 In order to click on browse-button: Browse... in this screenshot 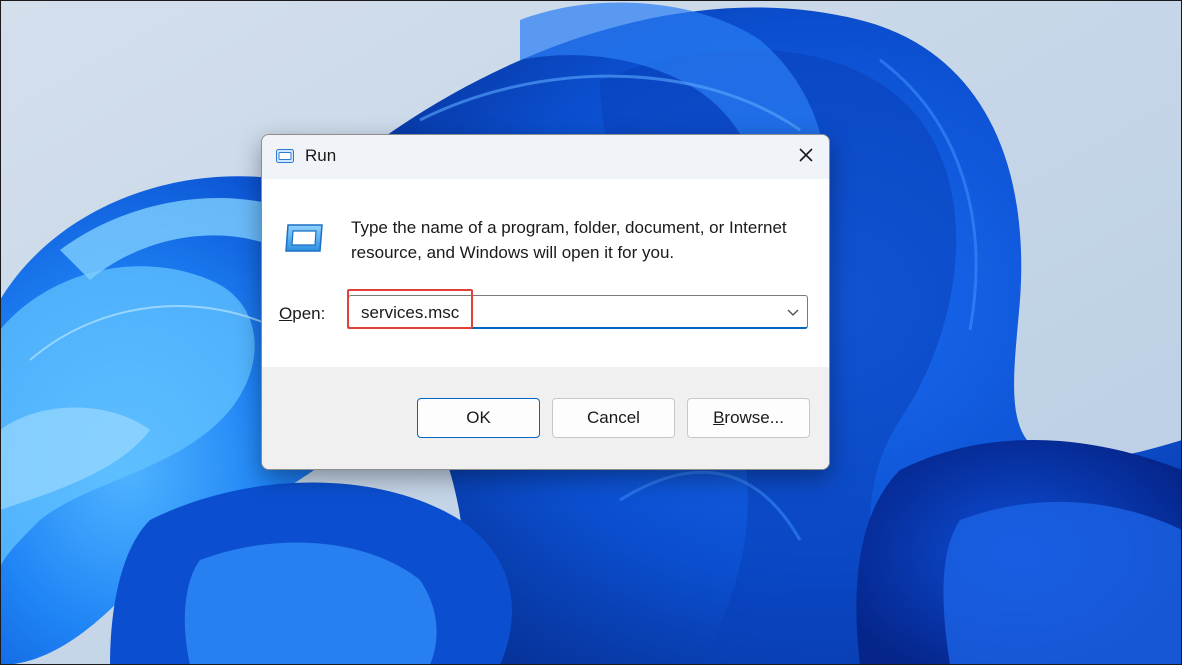, I will do `click(748, 418)`.